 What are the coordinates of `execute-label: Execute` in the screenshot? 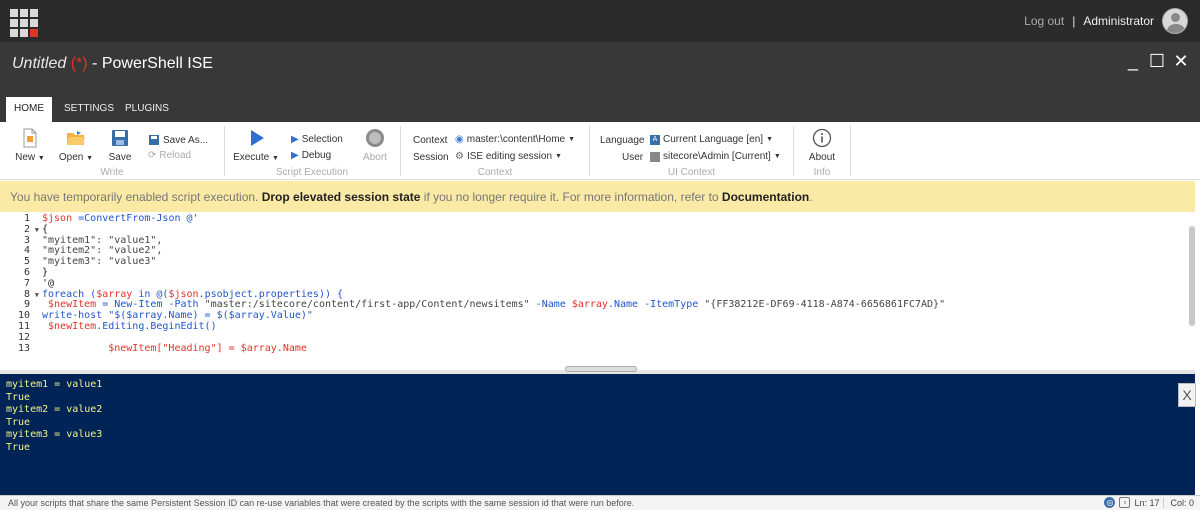 It's located at (251, 157).